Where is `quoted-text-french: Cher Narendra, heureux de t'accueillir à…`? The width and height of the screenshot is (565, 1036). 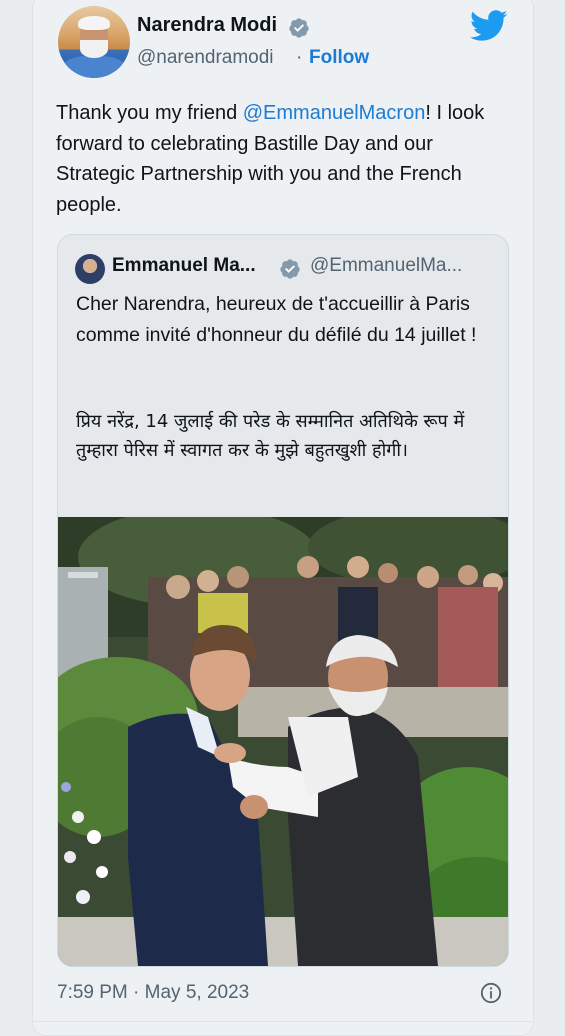
quoted-text-french: Cher Narendra, heureux de t'accueillir à… is located at coordinates (276, 319).